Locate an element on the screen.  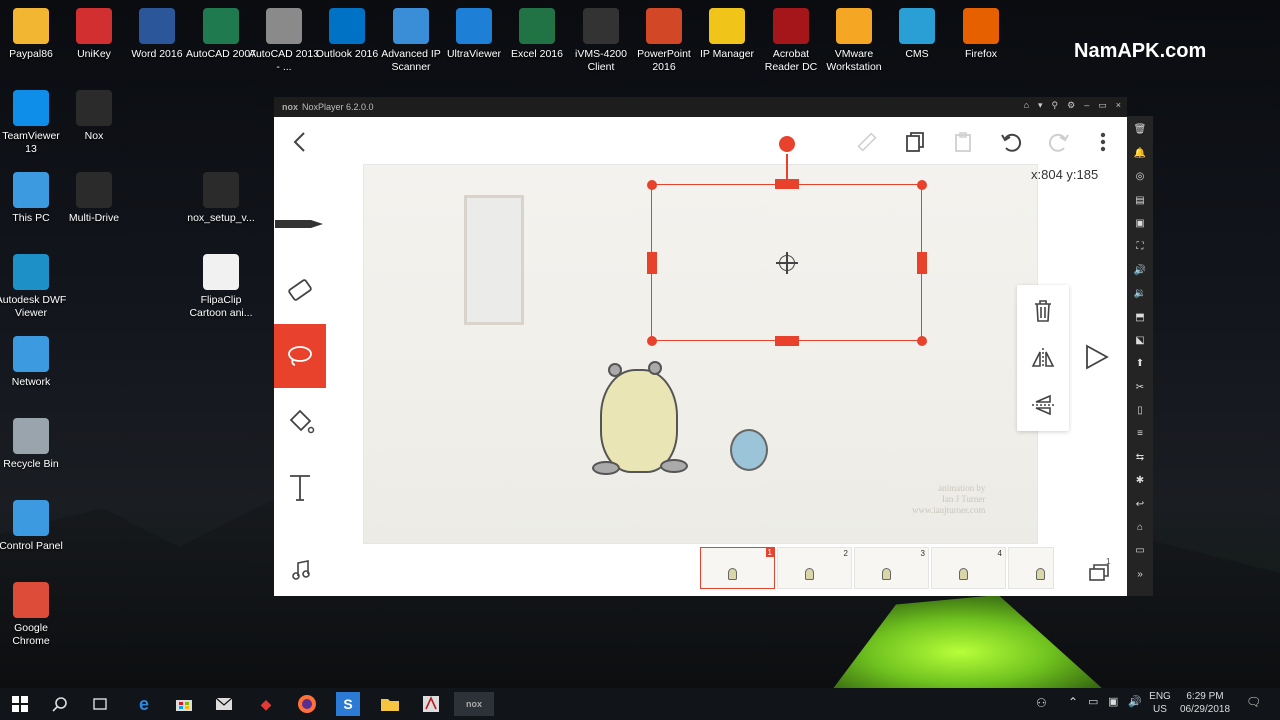
nox-side-tool-icon: ↩ is located at coordinates (1140, 504).